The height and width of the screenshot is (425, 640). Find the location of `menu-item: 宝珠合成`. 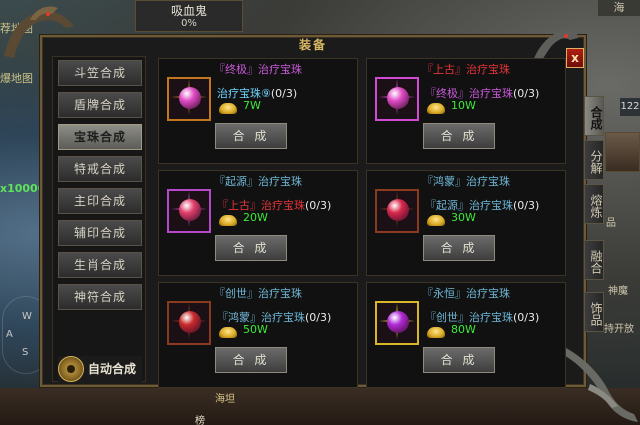

menu-item: 宝珠合成 is located at coordinates (100, 137).